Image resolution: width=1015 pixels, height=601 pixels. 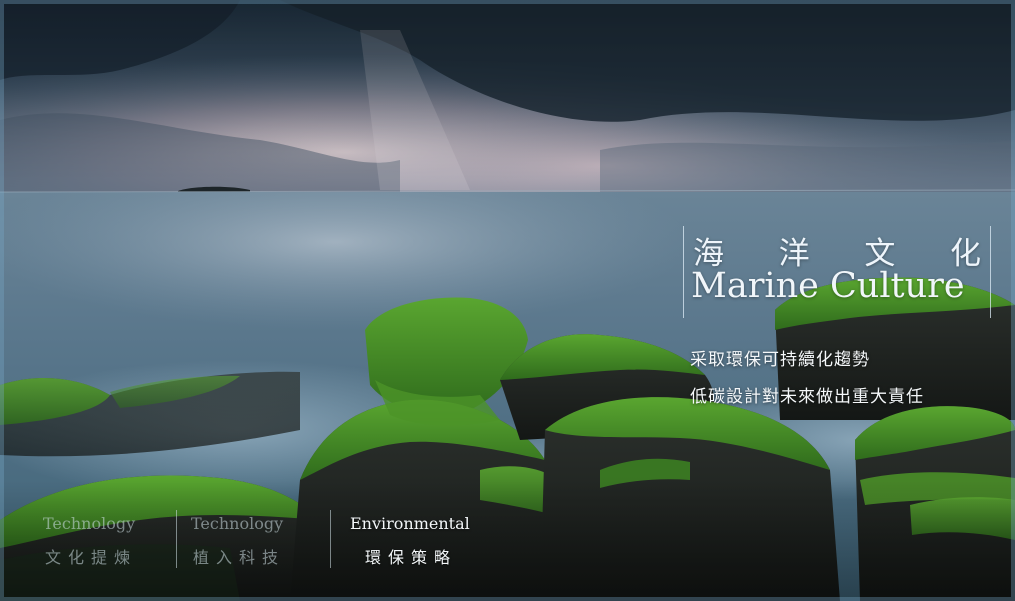 I want to click on nav-item-label-en: Environmental, so click(x=410, y=523).